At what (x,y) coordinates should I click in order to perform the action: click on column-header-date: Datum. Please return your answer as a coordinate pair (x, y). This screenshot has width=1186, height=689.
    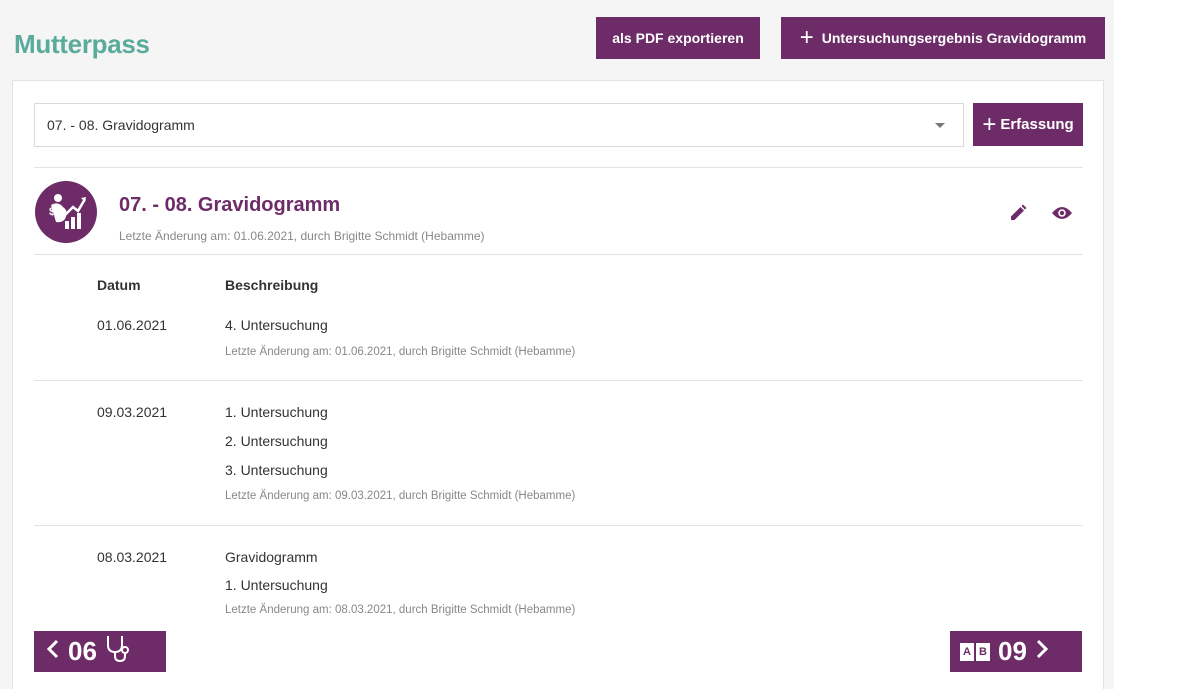
    Looking at the image, I should click on (119, 285).